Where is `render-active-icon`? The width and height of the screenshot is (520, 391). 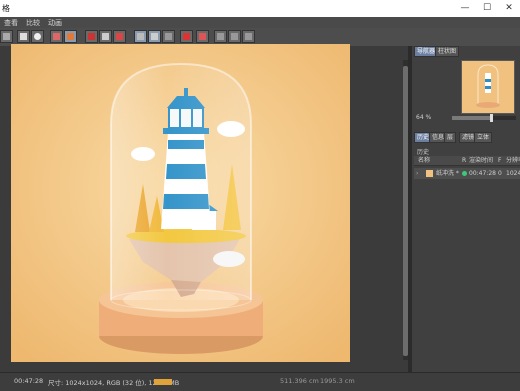
render-active-icon is located at coordinates (70, 36).